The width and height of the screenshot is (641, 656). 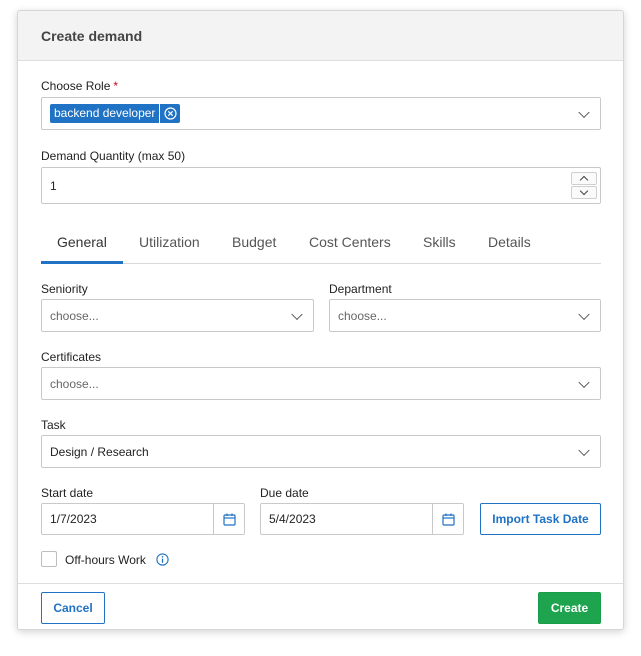 What do you see at coordinates (64, 289) in the screenshot?
I see `seniority-label: Seniority` at bounding box center [64, 289].